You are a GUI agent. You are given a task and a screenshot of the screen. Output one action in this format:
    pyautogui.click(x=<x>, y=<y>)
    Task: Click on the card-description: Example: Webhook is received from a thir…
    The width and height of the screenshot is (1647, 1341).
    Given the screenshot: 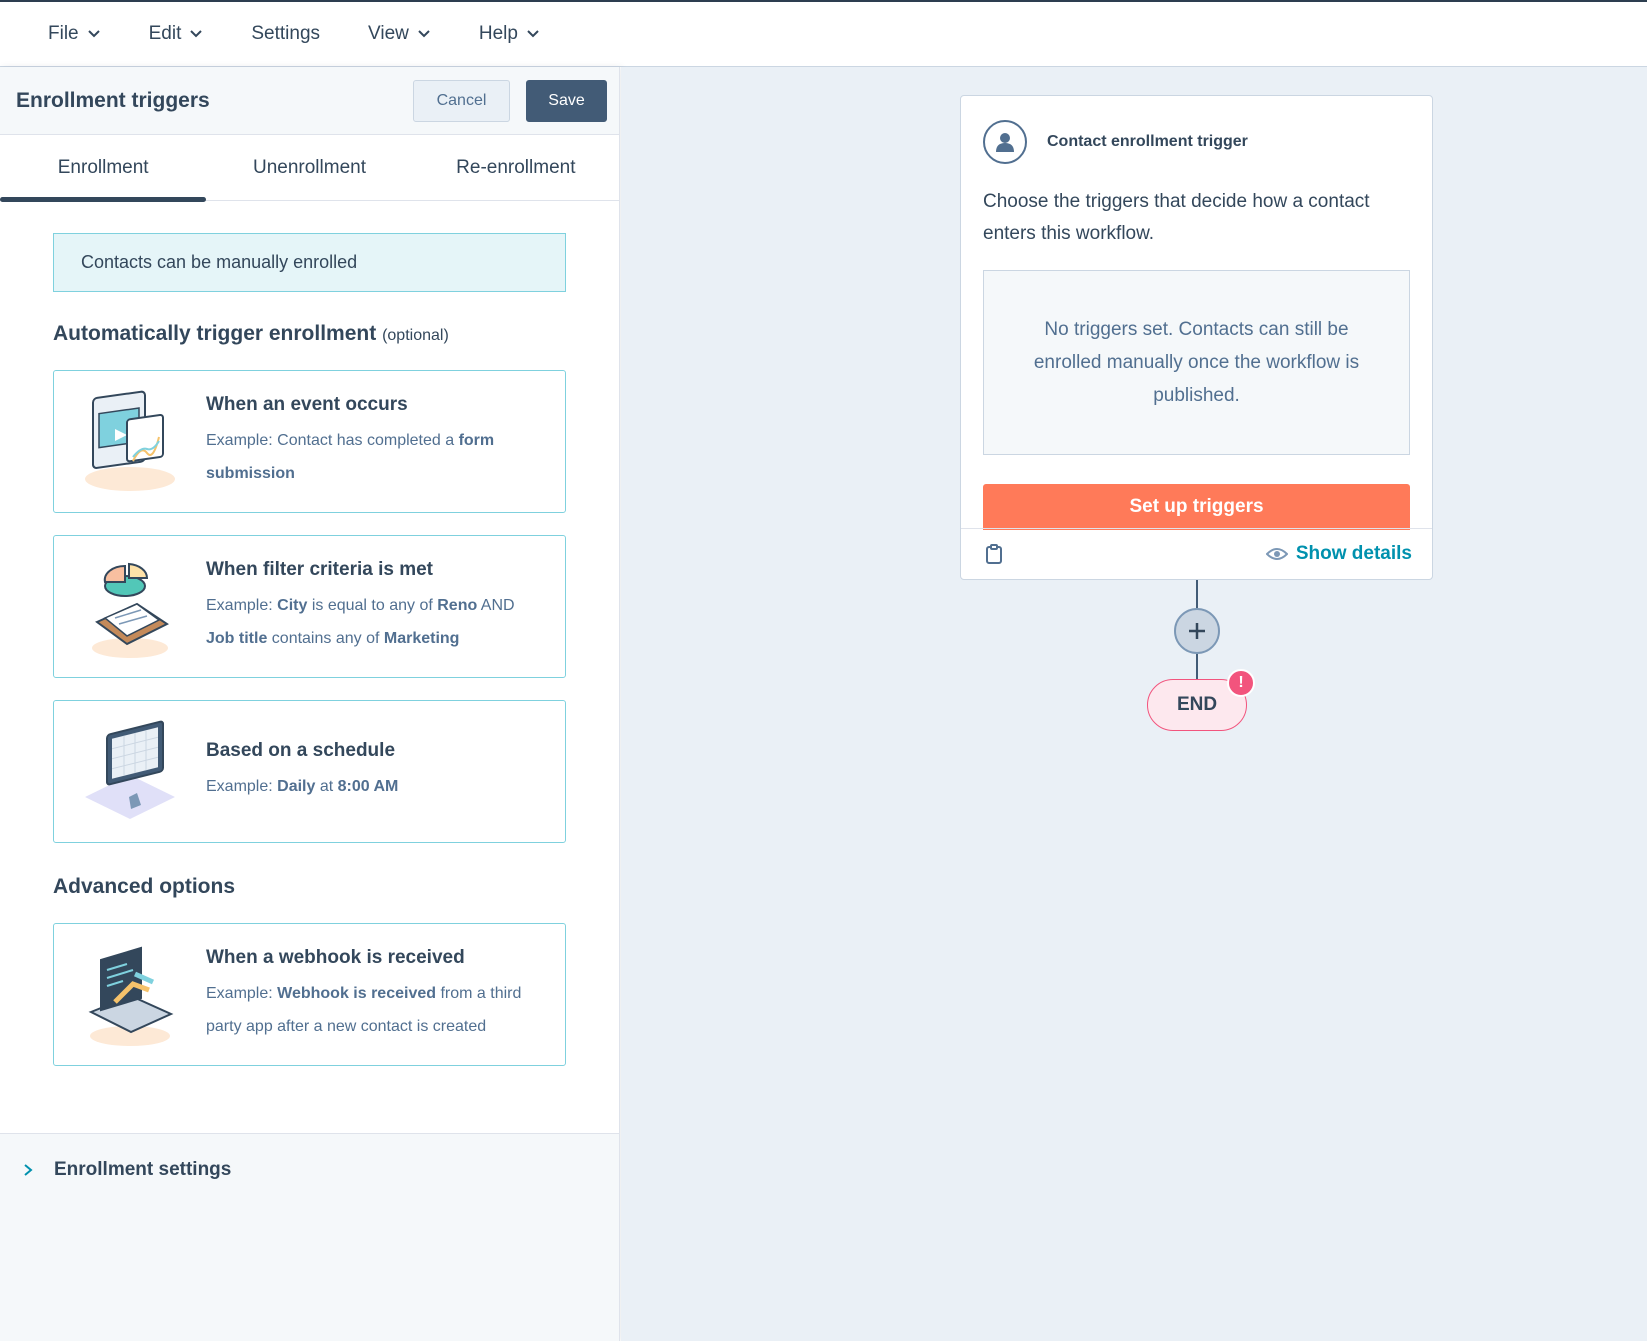 What is the action you would take?
    pyautogui.click(x=364, y=1009)
    